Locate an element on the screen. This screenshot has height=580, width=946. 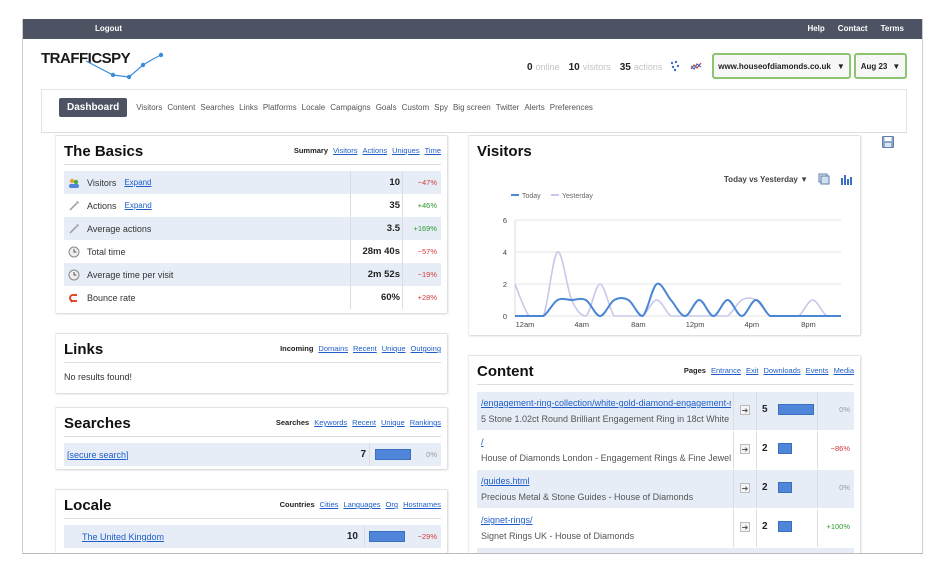
nav-spy: Spy is located at coordinates (441, 107).